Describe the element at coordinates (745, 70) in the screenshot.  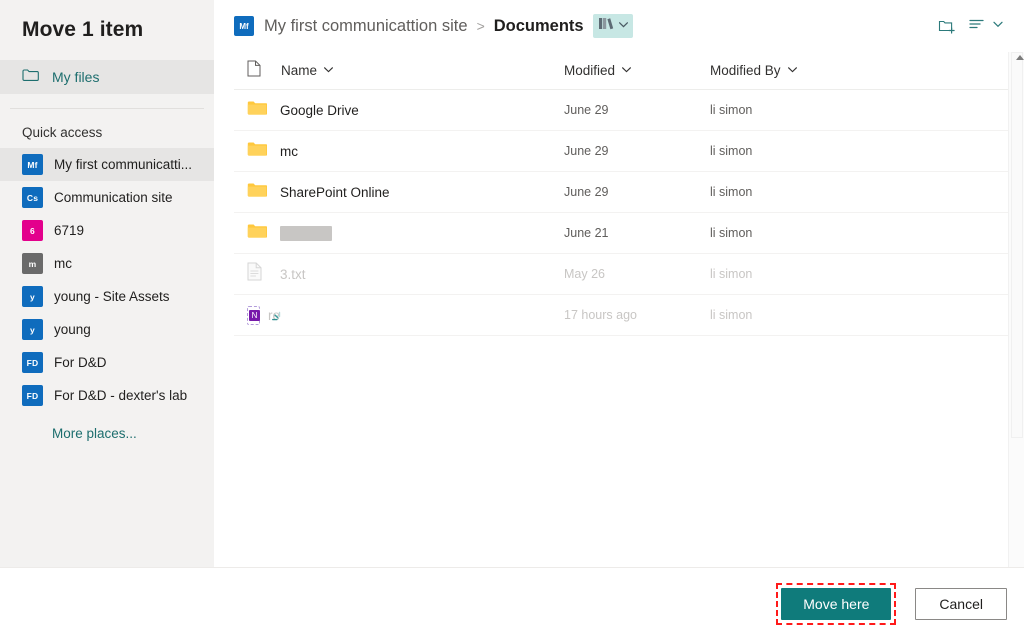
I see `column-header-modified-by-label: Modified By` at that location.